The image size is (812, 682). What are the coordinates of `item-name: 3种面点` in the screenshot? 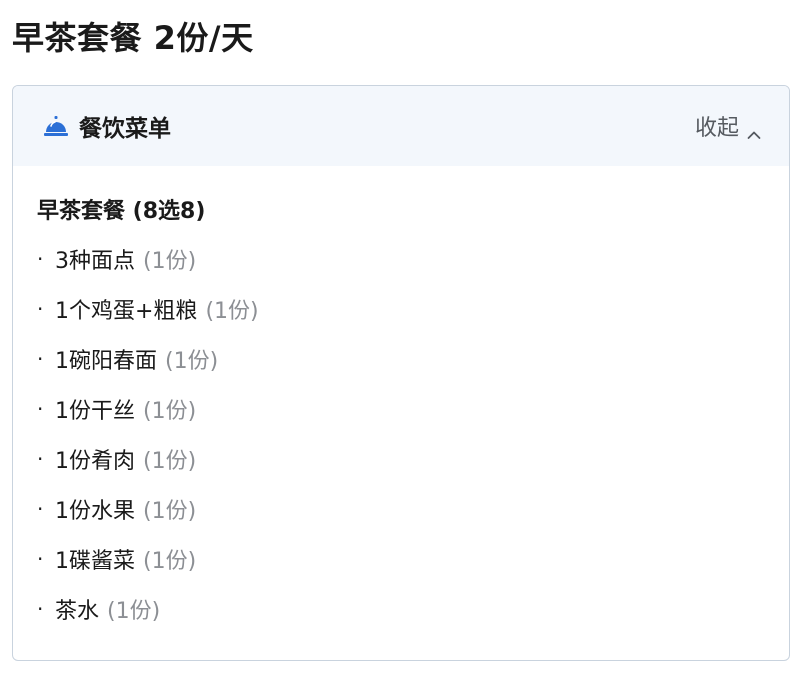 It's located at (95, 261).